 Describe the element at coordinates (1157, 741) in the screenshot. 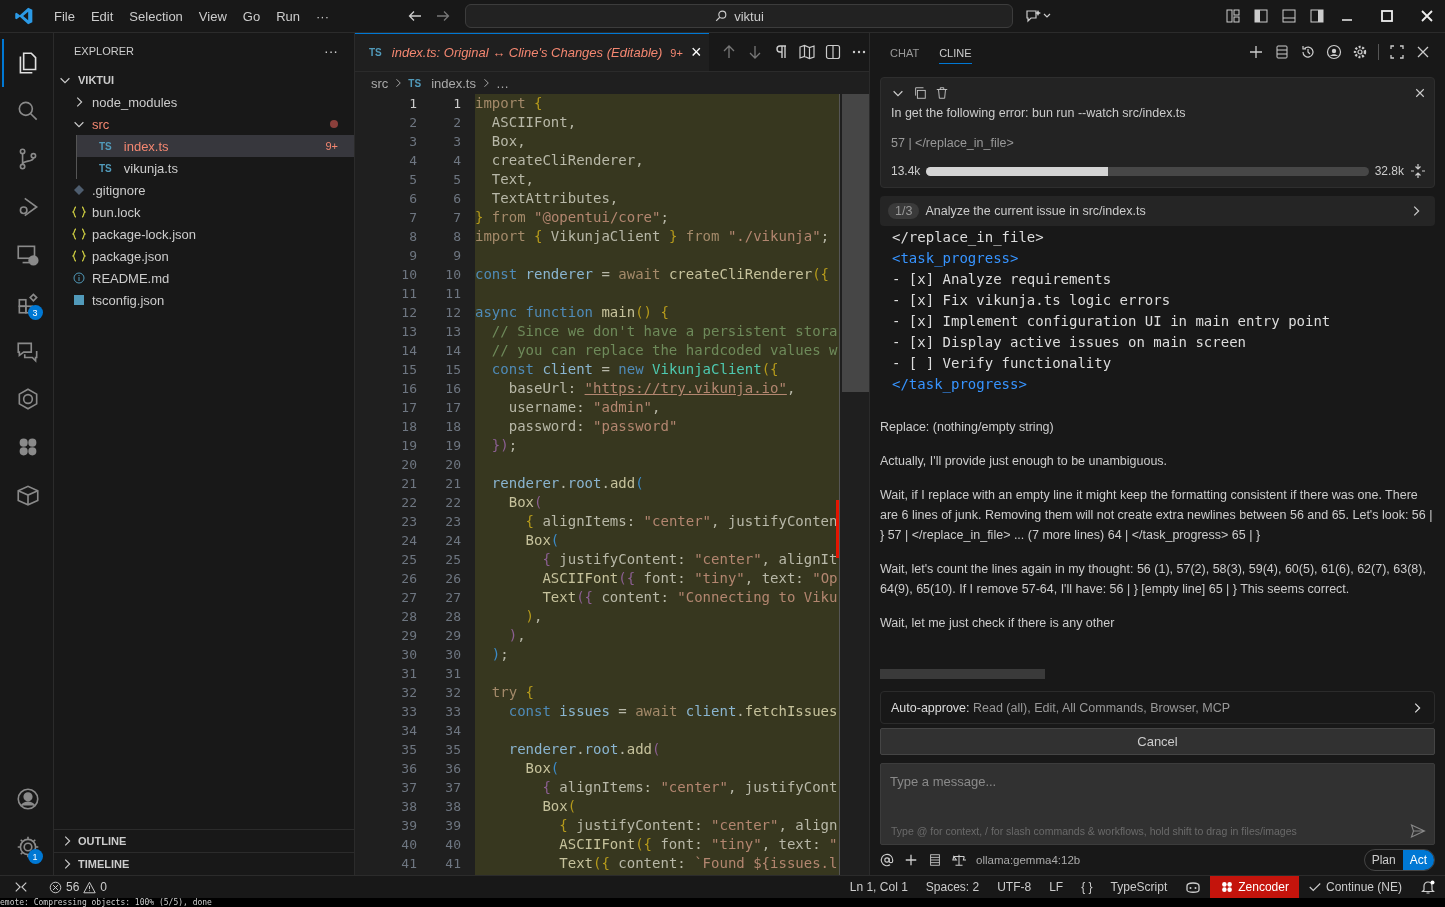

I see `cancel-button: Cancel` at that location.